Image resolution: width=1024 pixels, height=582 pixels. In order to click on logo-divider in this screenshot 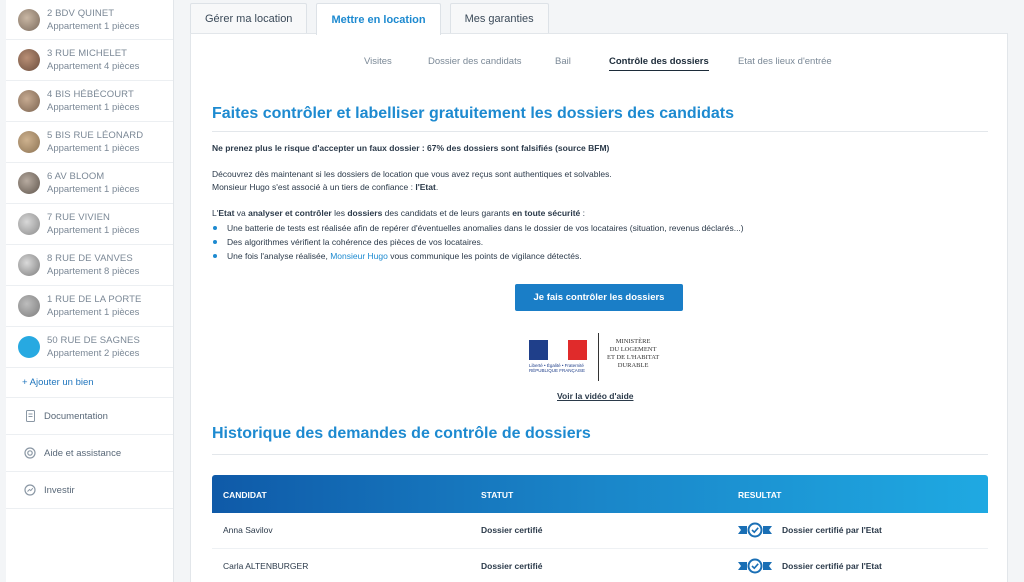, I will do `click(598, 357)`.